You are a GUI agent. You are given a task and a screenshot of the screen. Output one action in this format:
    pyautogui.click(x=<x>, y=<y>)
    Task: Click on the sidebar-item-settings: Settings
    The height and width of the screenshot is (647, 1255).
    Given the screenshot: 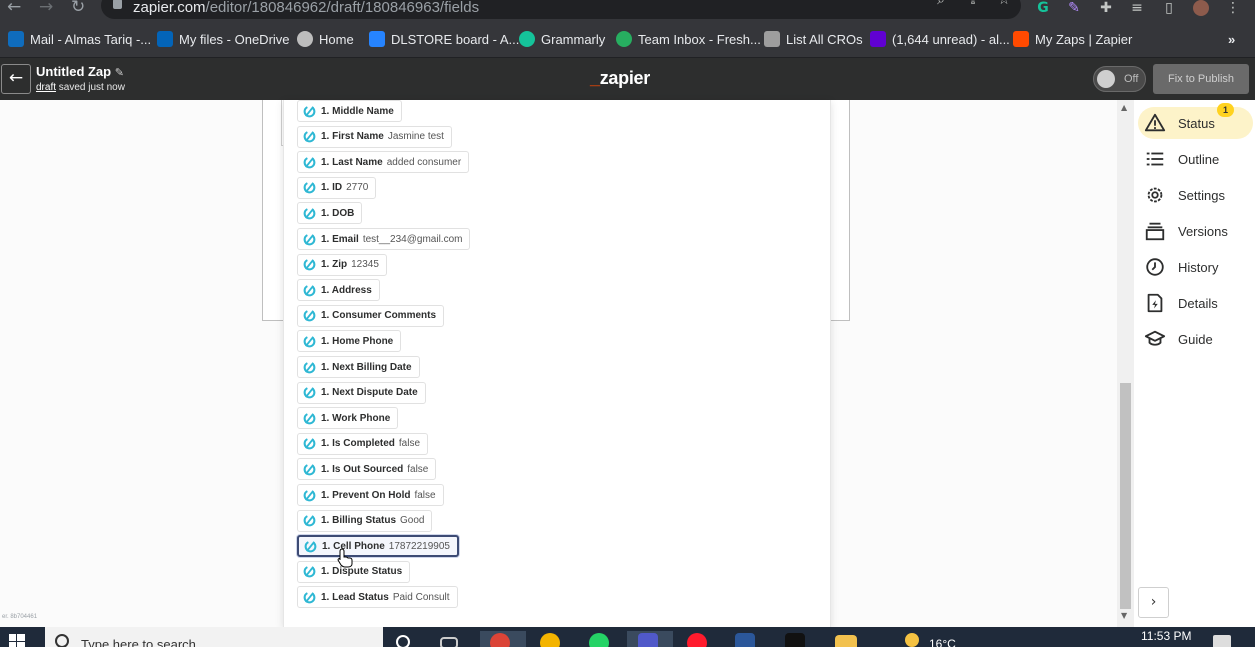 What is the action you would take?
    pyautogui.click(x=1193, y=195)
    